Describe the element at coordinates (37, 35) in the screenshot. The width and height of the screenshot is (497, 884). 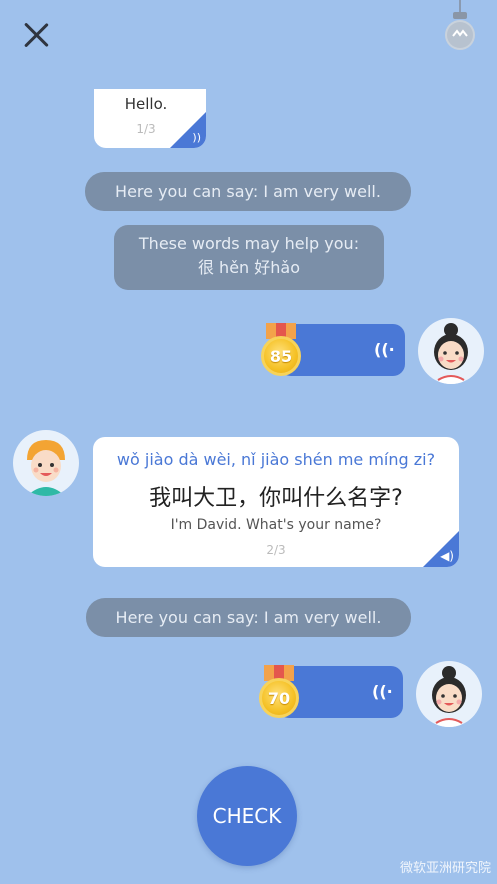
I see `close-icon` at that location.